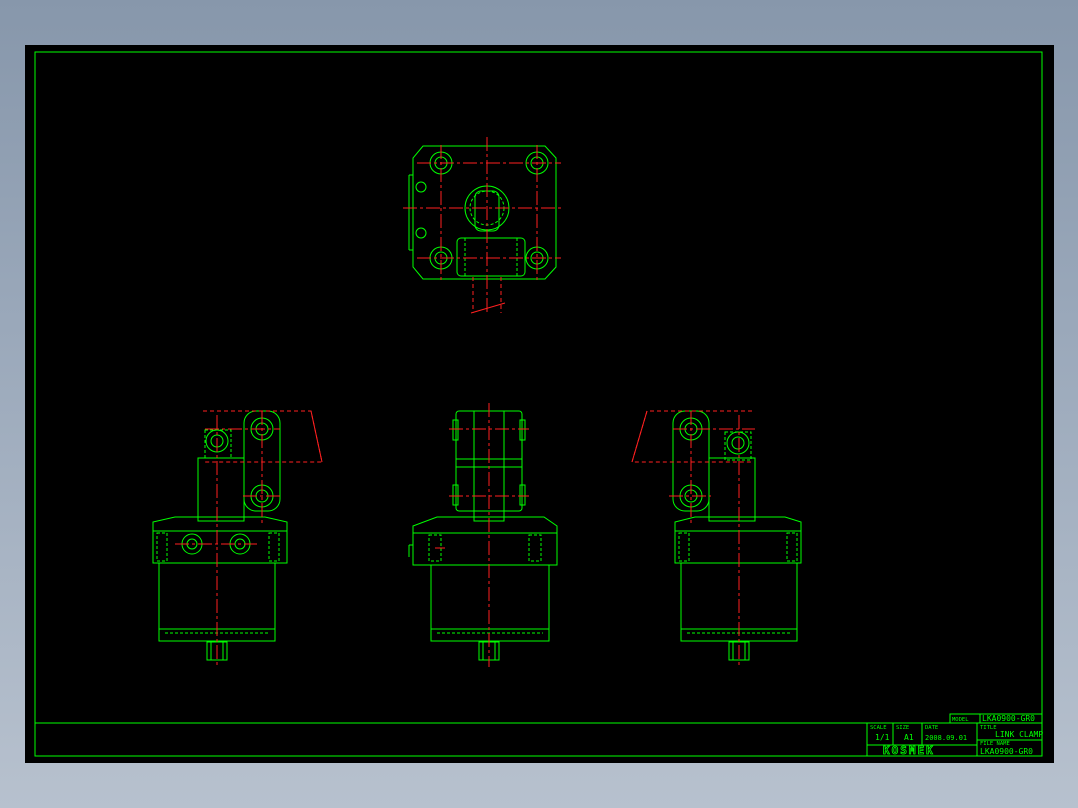 This screenshot has width=1078, height=808. I want to click on company-logo: KOSMEK, so click(909, 750).